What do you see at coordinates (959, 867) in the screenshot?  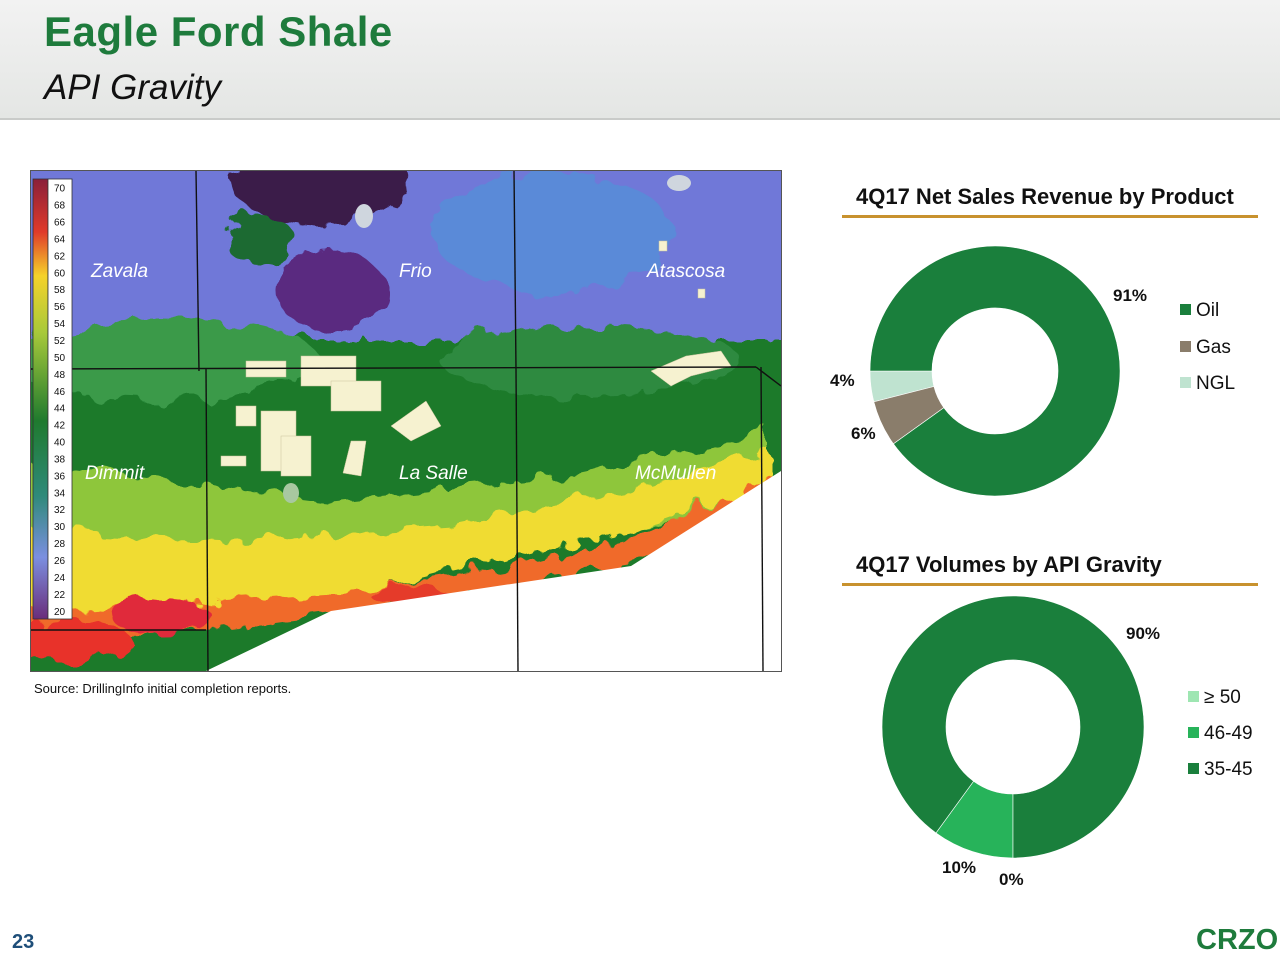 I see `data-label-46-49: 10%` at bounding box center [959, 867].